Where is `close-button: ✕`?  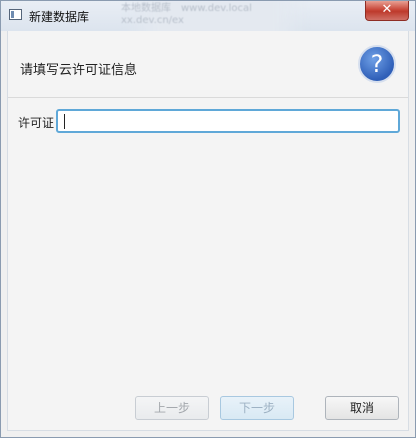 close-button: ✕ is located at coordinates (387, 11).